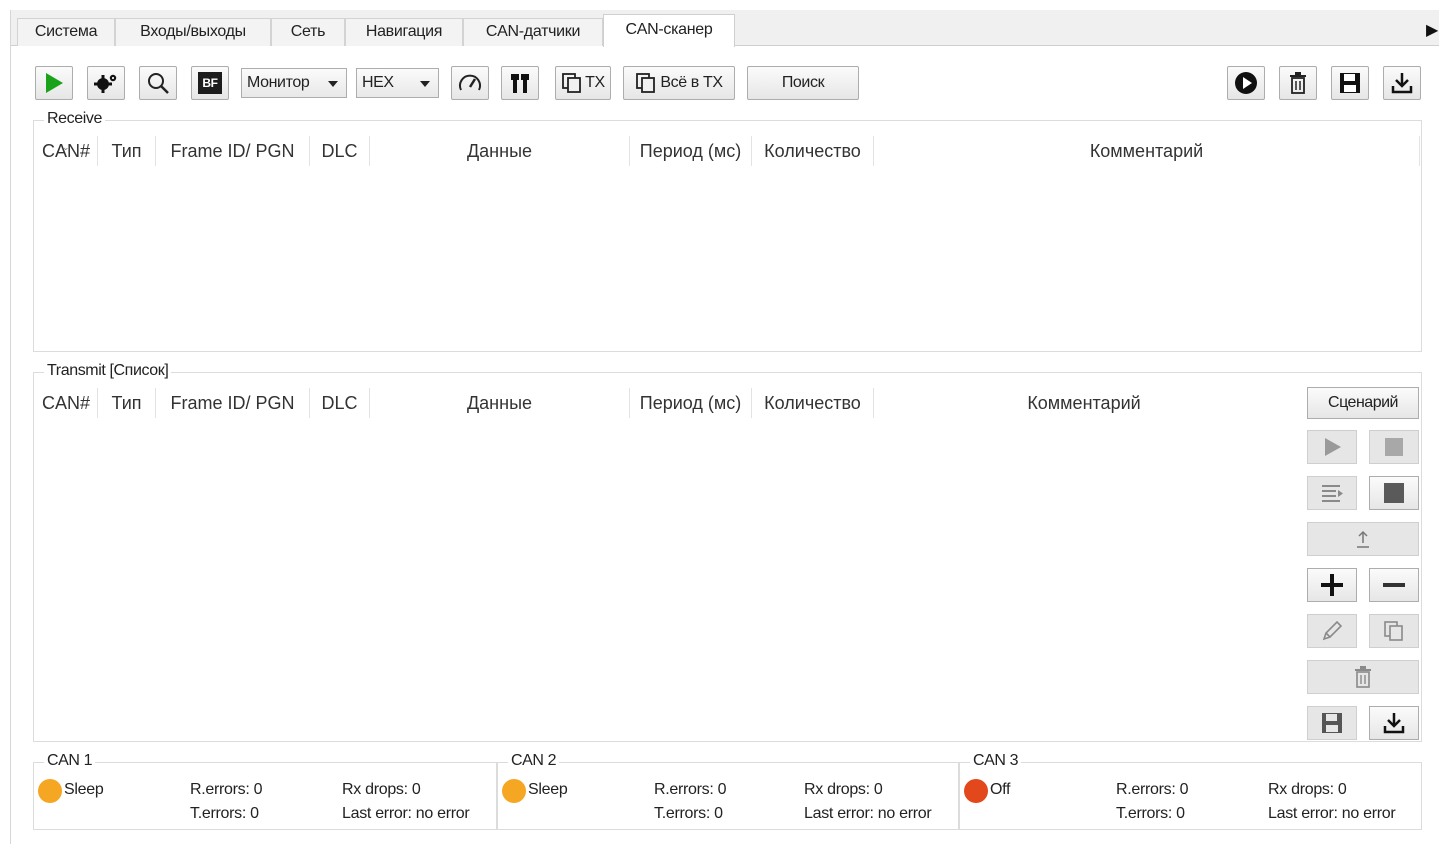  What do you see at coordinates (520, 83) in the screenshot?
I see `filter-tools-button` at bounding box center [520, 83].